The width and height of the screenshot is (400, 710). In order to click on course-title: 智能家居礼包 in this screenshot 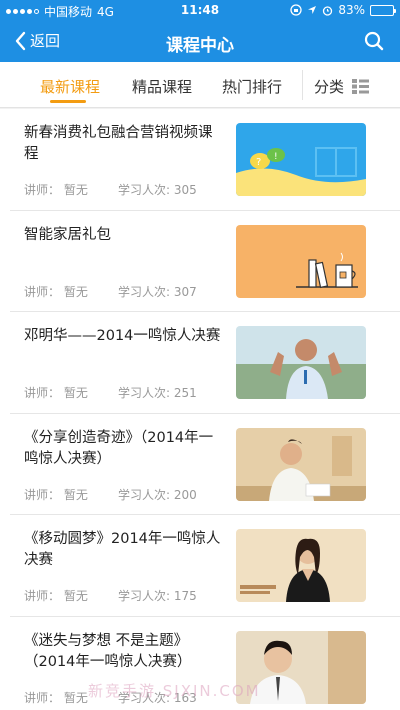, I will do `click(67, 234)`.